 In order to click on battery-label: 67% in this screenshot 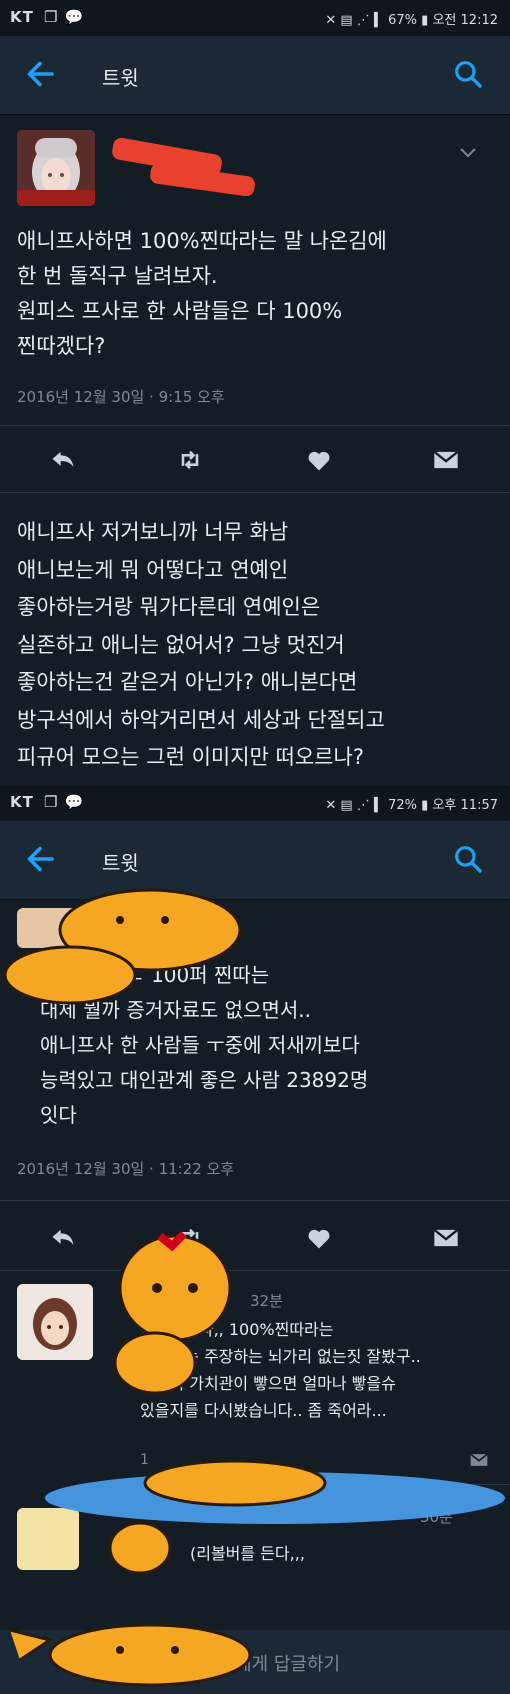, I will do `click(403, 20)`.